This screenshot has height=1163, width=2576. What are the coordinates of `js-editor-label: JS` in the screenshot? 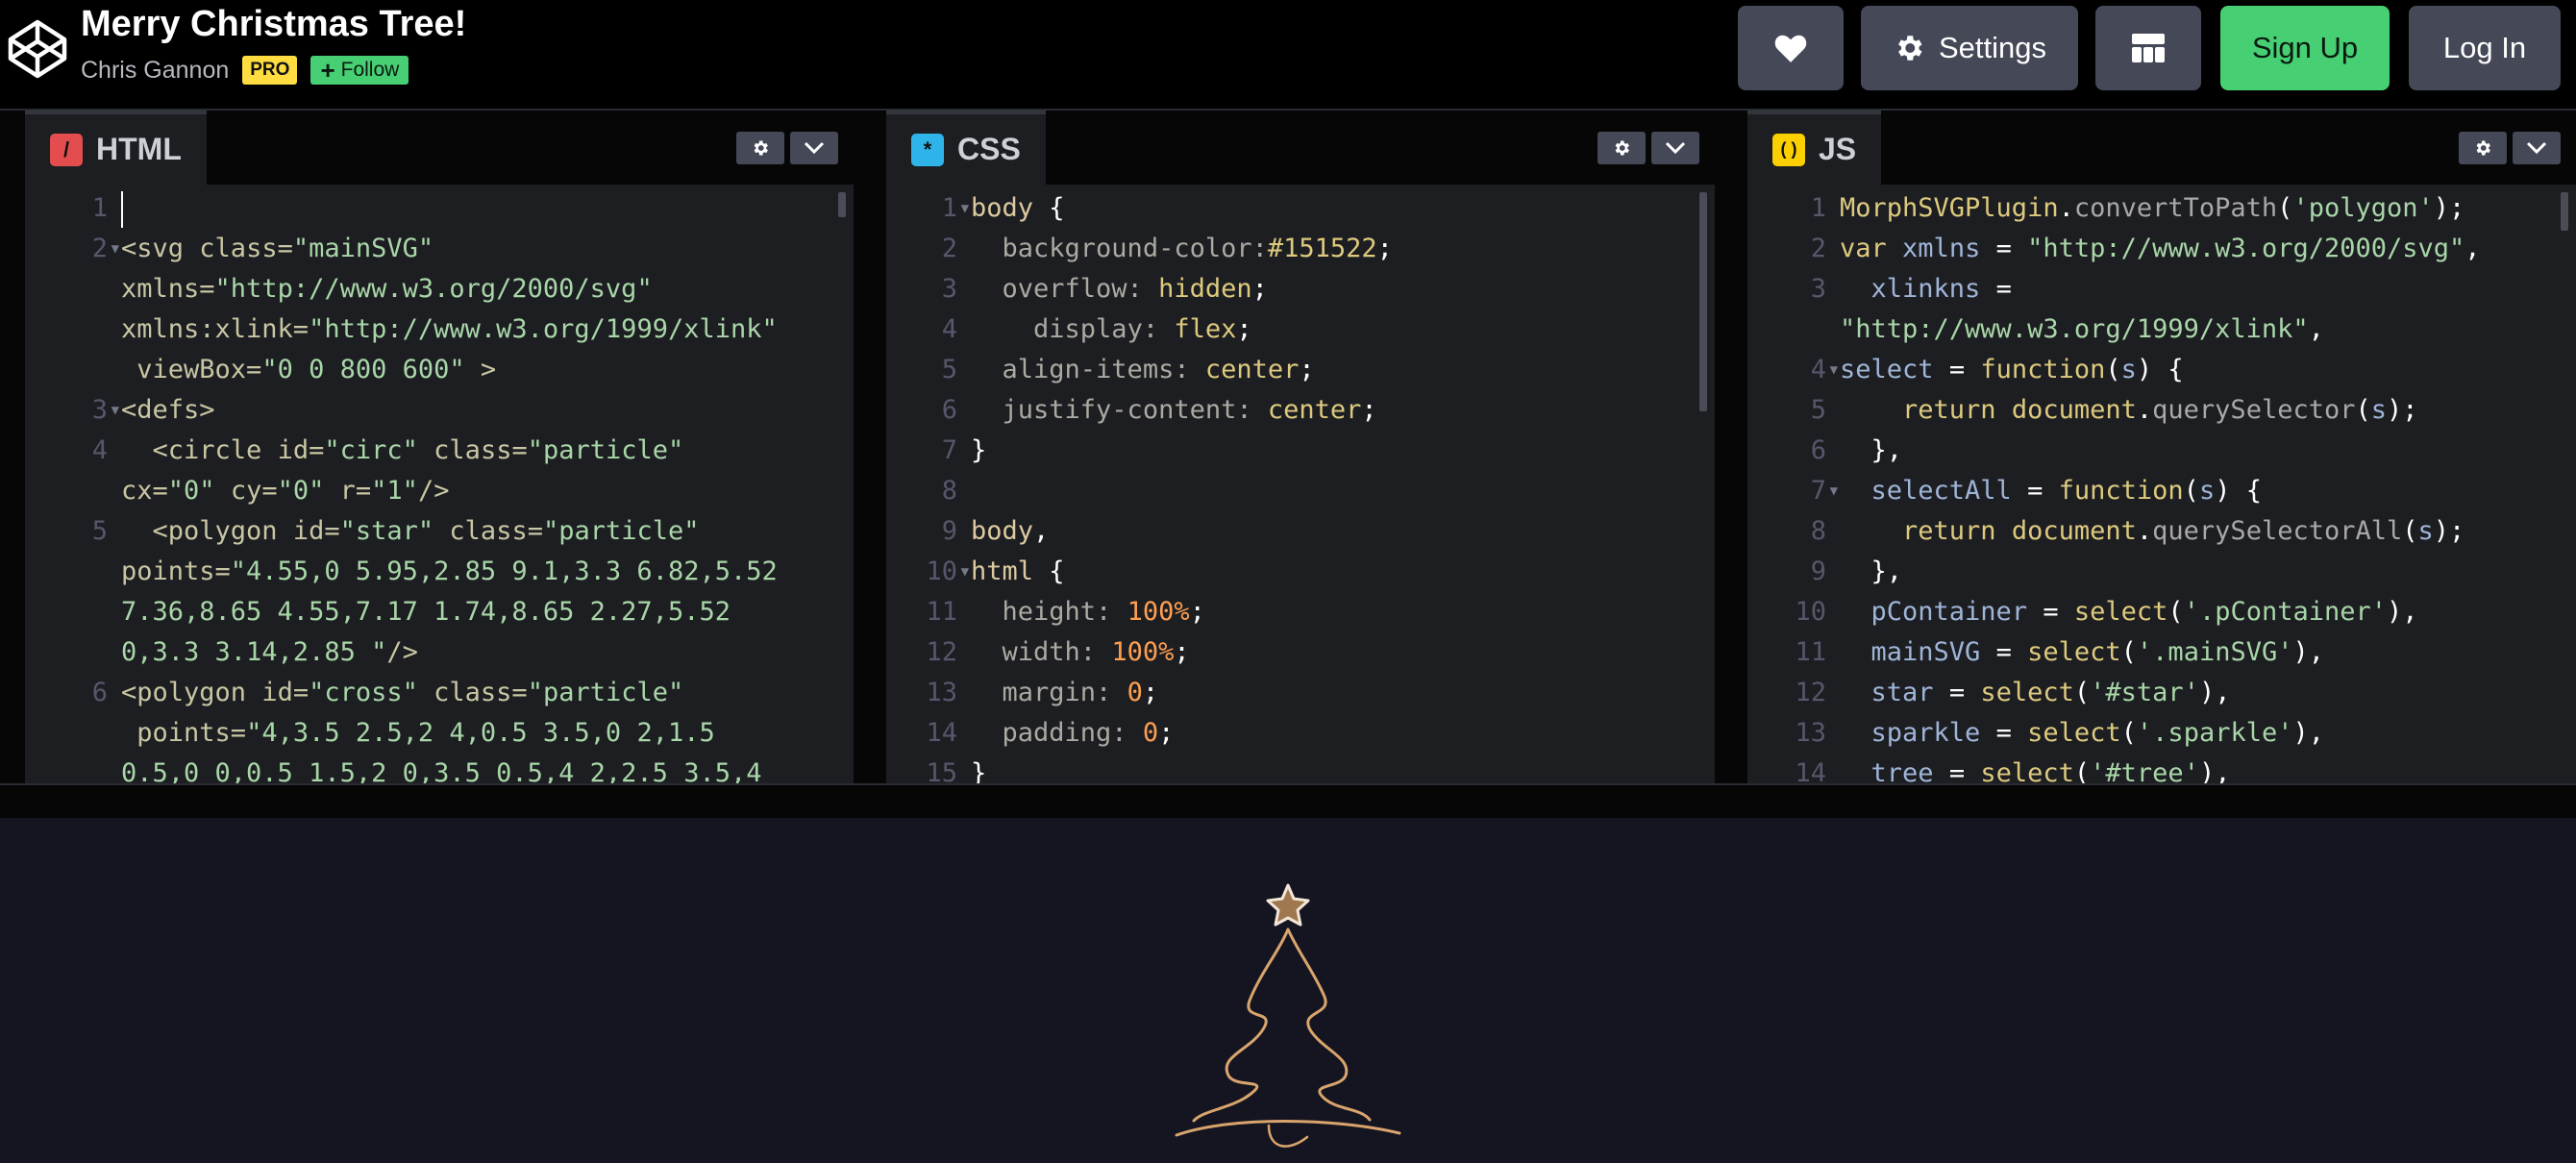 It's located at (1838, 149).